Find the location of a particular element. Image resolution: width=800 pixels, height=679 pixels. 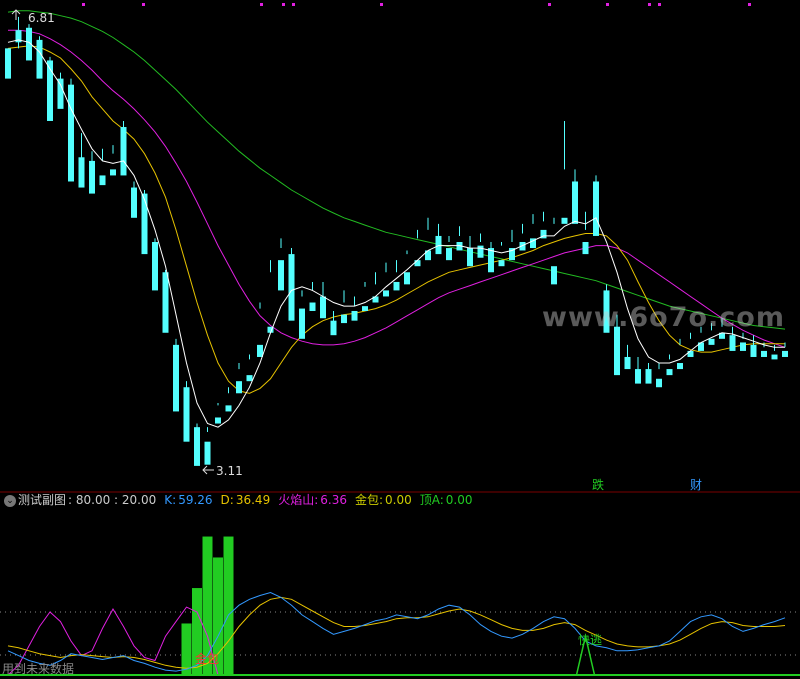

future-data-note: 用到未来数据 is located at coordinates (38, 669).